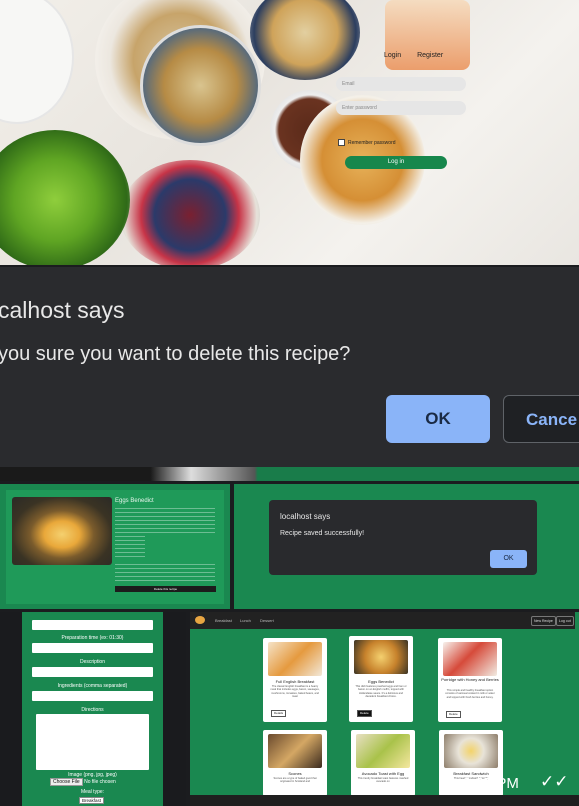 This screenshot has width=579, height=806. What do you see at coordinates (554, 781) in the screenshot?
I see `read-receipt-icon: ✓✓` at bounding box center [554, 781].